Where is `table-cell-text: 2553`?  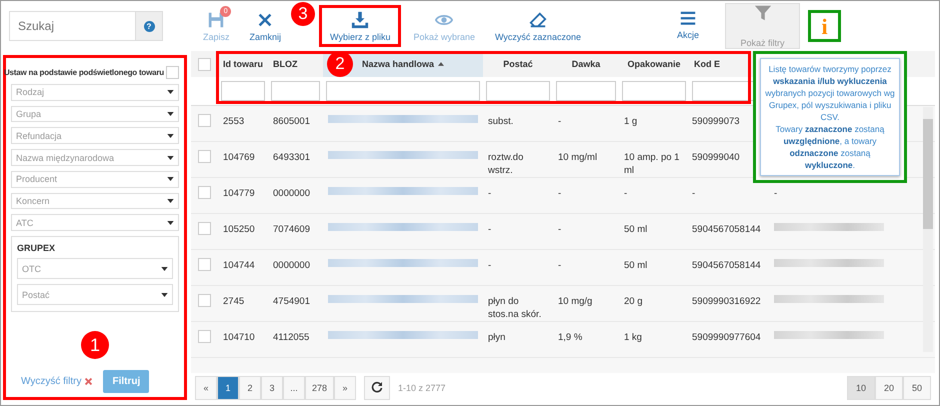 table-cell-text: 2553 is located at coordinates (234, 122).